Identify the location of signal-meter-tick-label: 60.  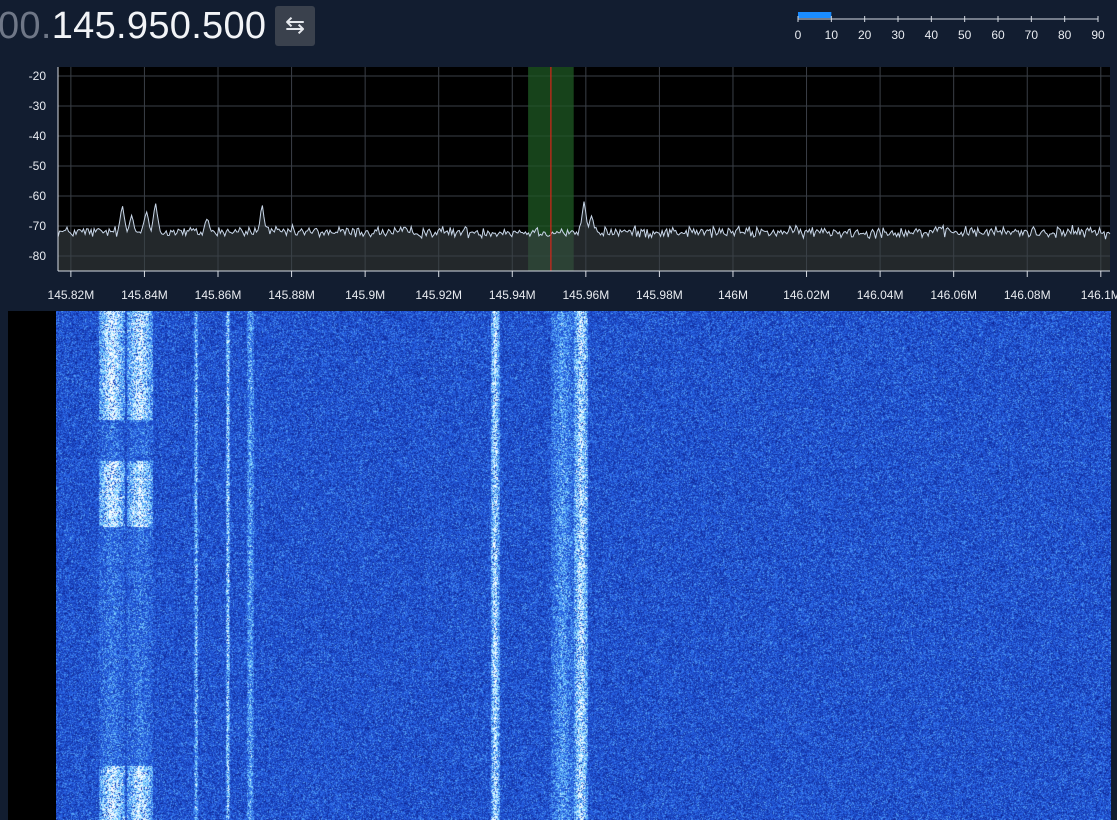
(998, 35).